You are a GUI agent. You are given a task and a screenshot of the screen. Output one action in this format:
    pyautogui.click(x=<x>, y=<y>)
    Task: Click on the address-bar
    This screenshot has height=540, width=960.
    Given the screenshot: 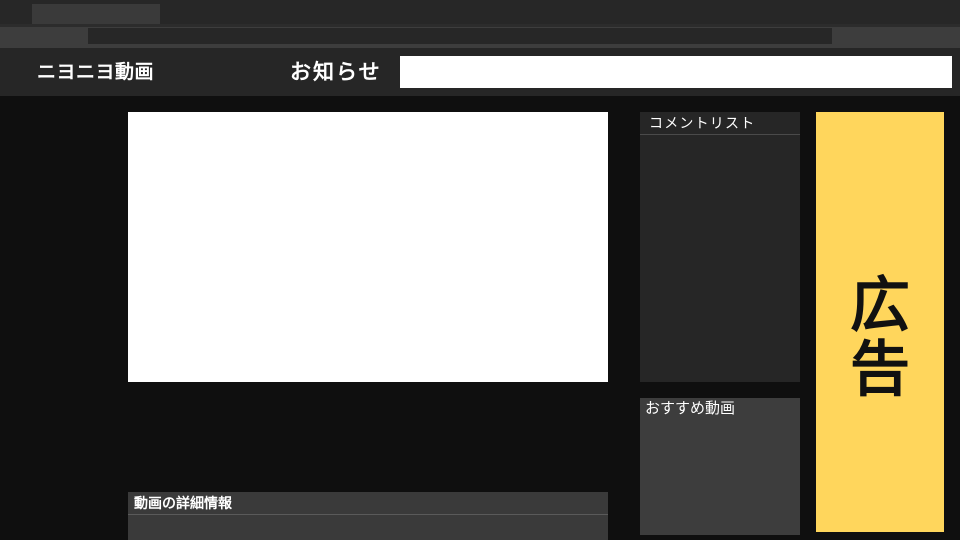 What is the action you would take?
    pyautogui.click(x=460, y=36)
    